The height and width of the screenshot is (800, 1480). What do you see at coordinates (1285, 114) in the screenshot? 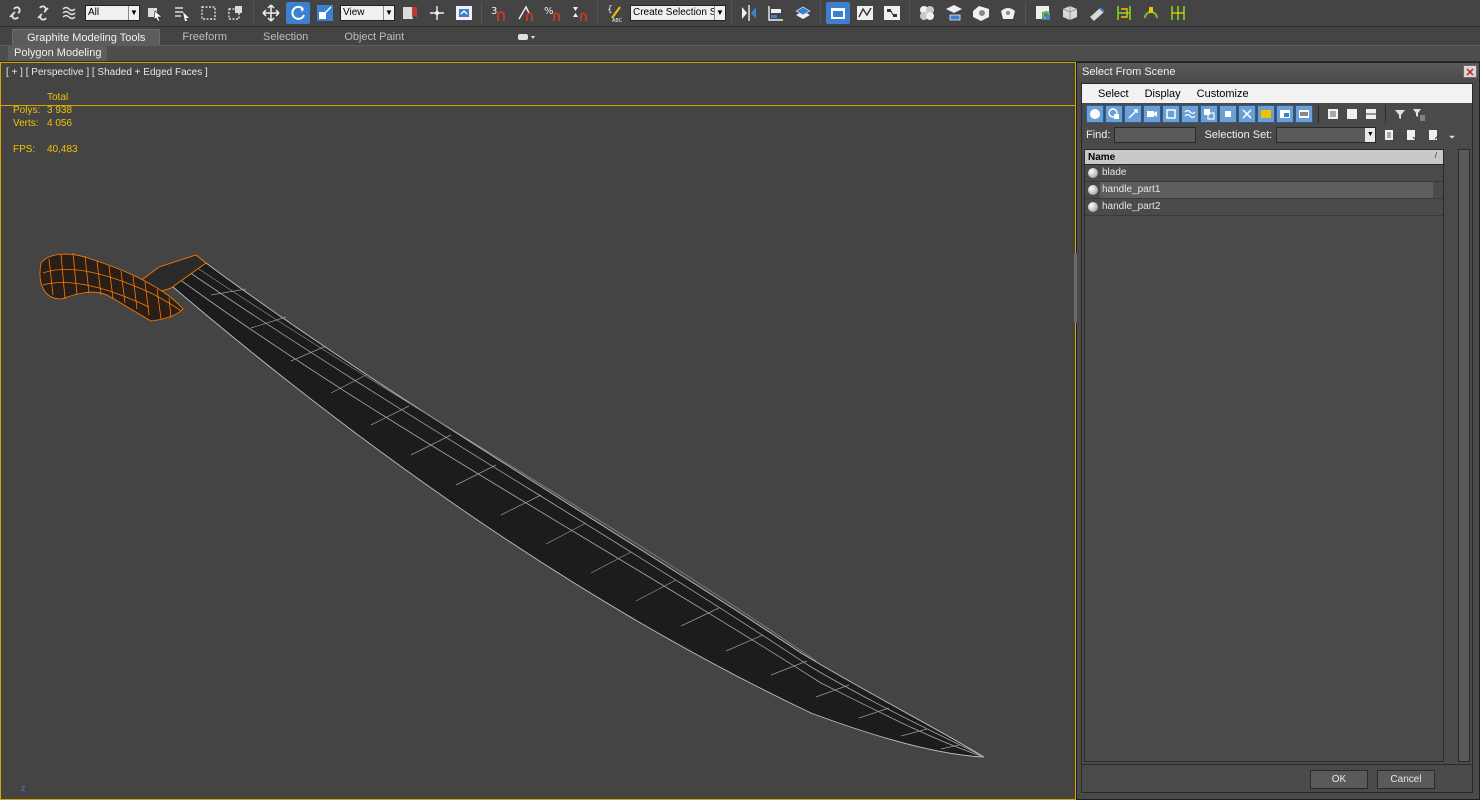
I see `display-frozen-button` at bounding box center [1285, 114].